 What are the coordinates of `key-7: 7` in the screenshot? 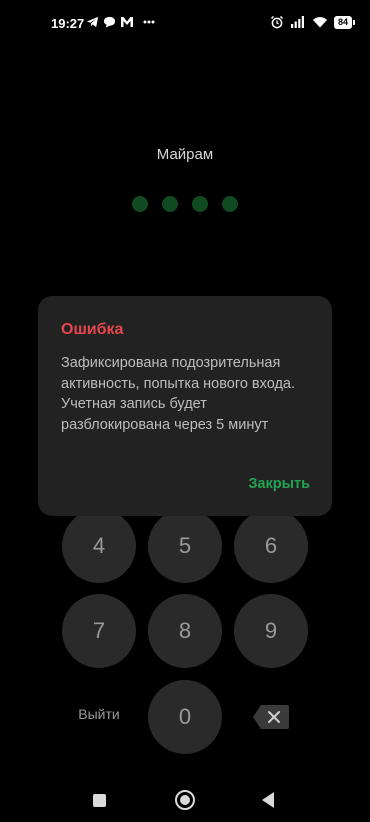 It's located at (99, 631).